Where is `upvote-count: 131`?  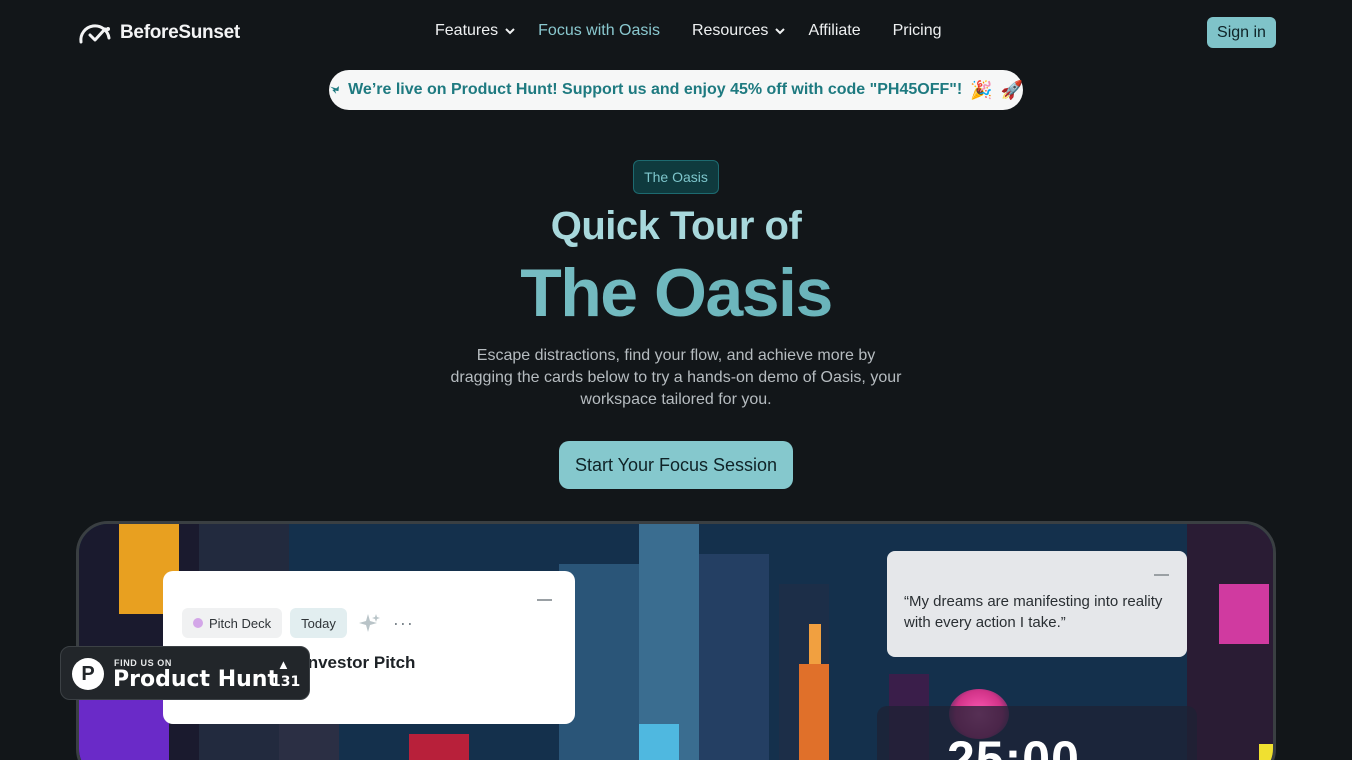
upvote-count: 131 is located at coordinates (286, 682).